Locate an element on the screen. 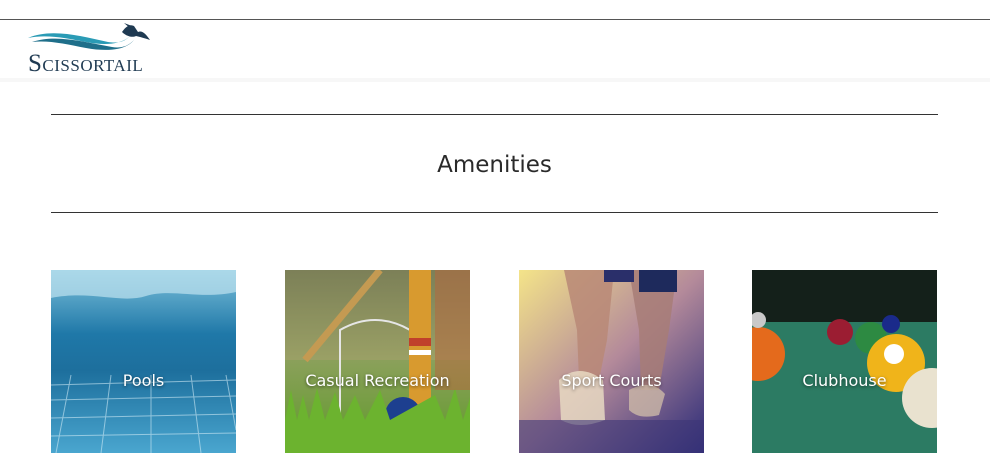  page-title: Amenities is located at coordinates (494, 165).